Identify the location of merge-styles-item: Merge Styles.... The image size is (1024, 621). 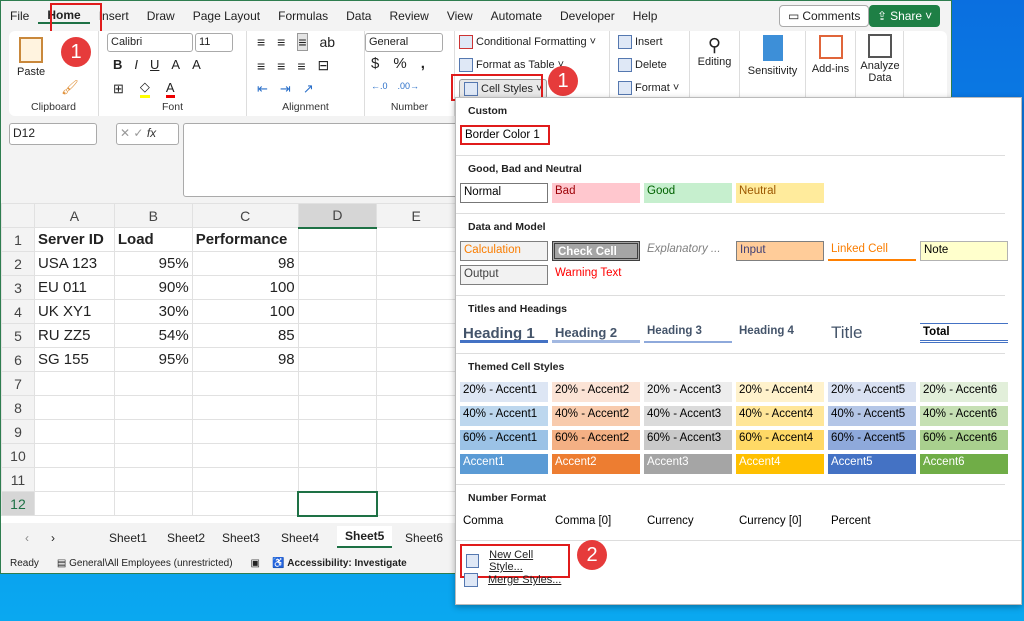
(512, 580).